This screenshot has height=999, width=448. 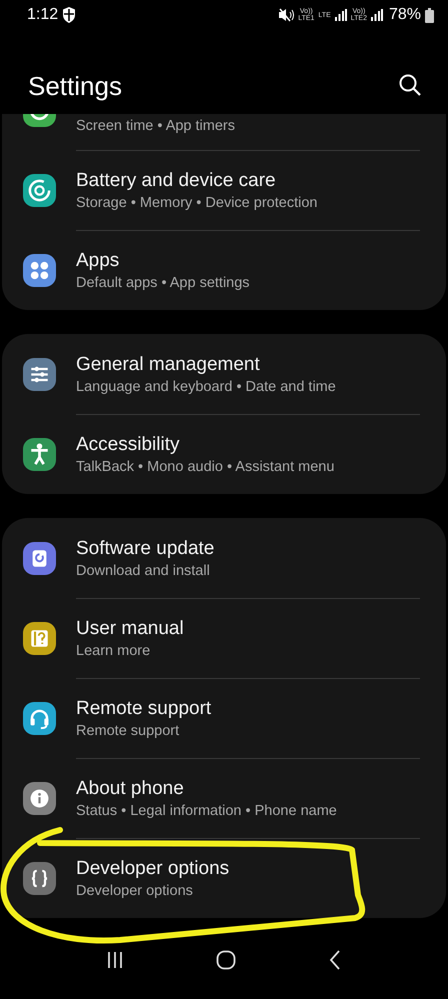 I want to click on settings-item: User manual Learn more, so click(x=224, y=638).